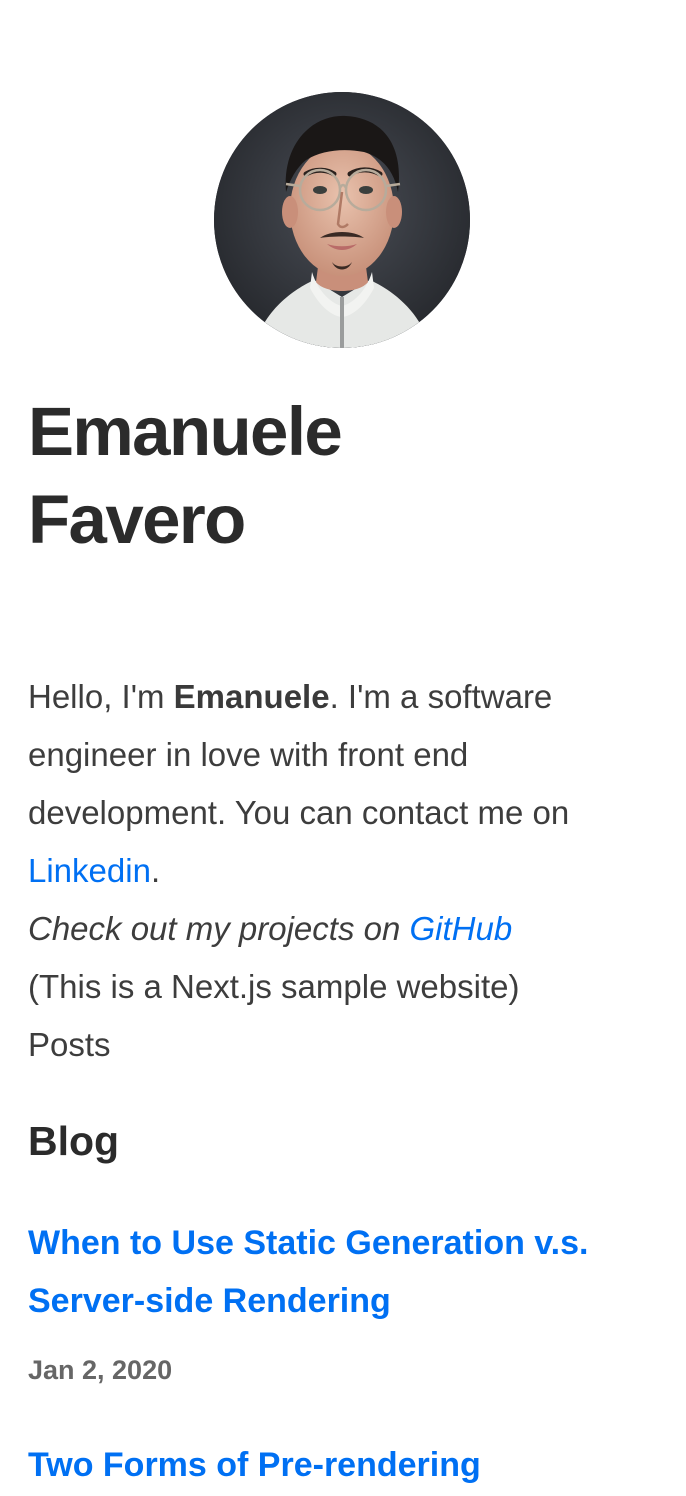  I want to click on post-title-link: Two Forms of Pre-rendering, so click(343, 1465).